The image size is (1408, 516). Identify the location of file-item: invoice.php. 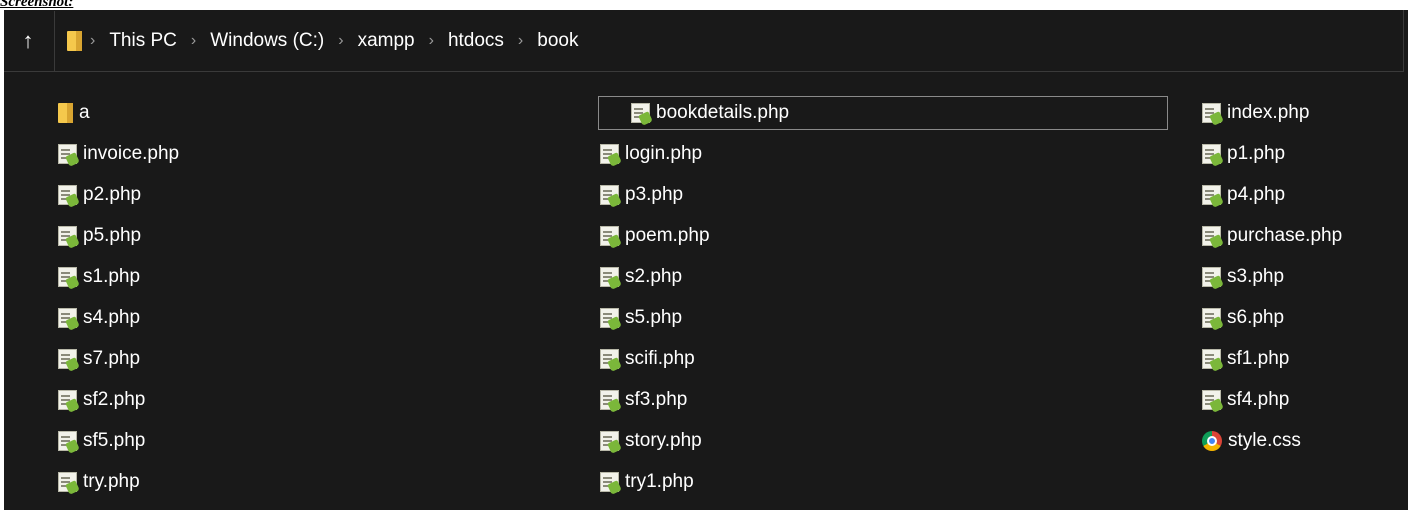
(118, 154).